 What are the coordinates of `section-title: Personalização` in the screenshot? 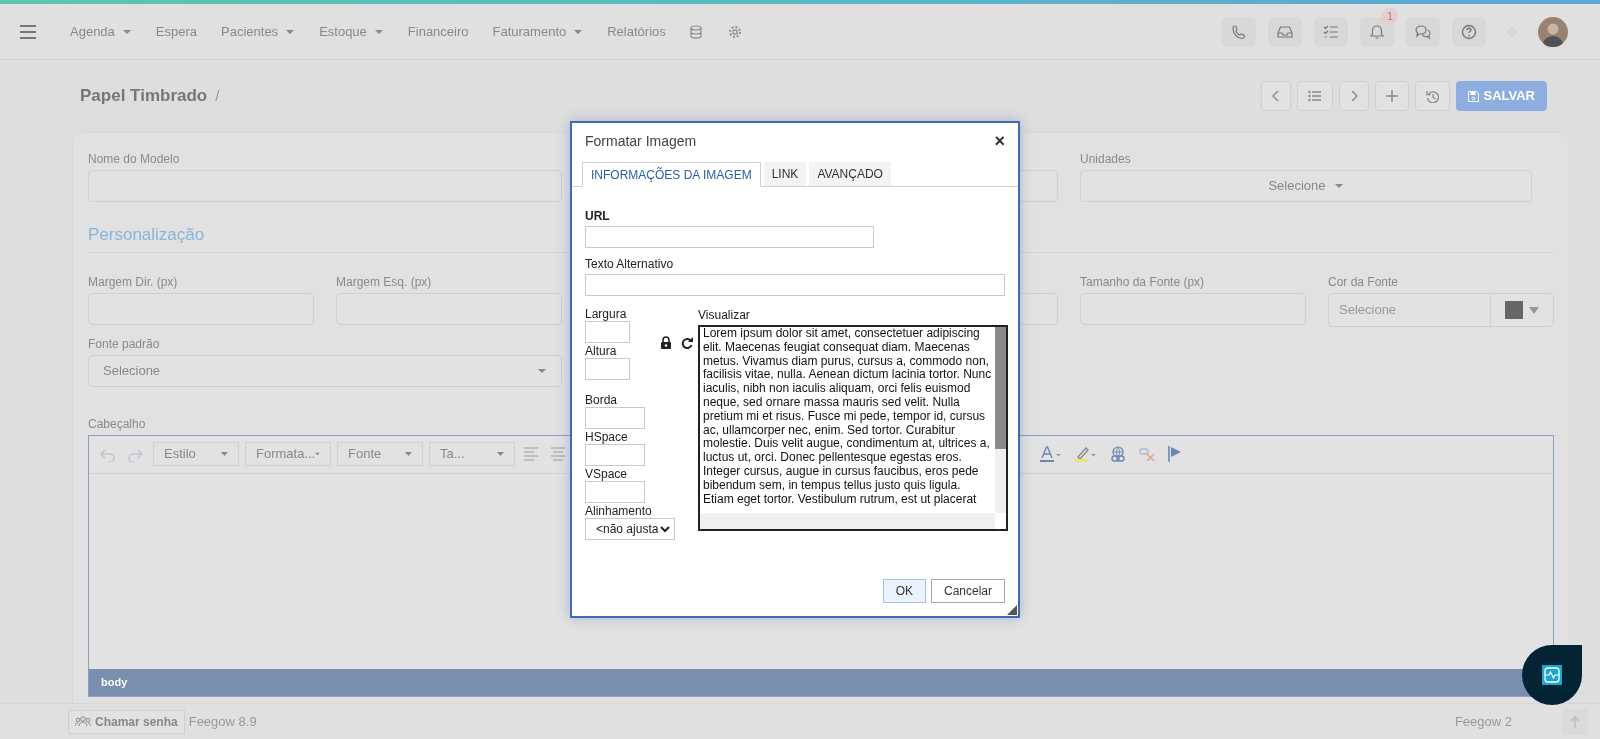 It's located at (146, 235).